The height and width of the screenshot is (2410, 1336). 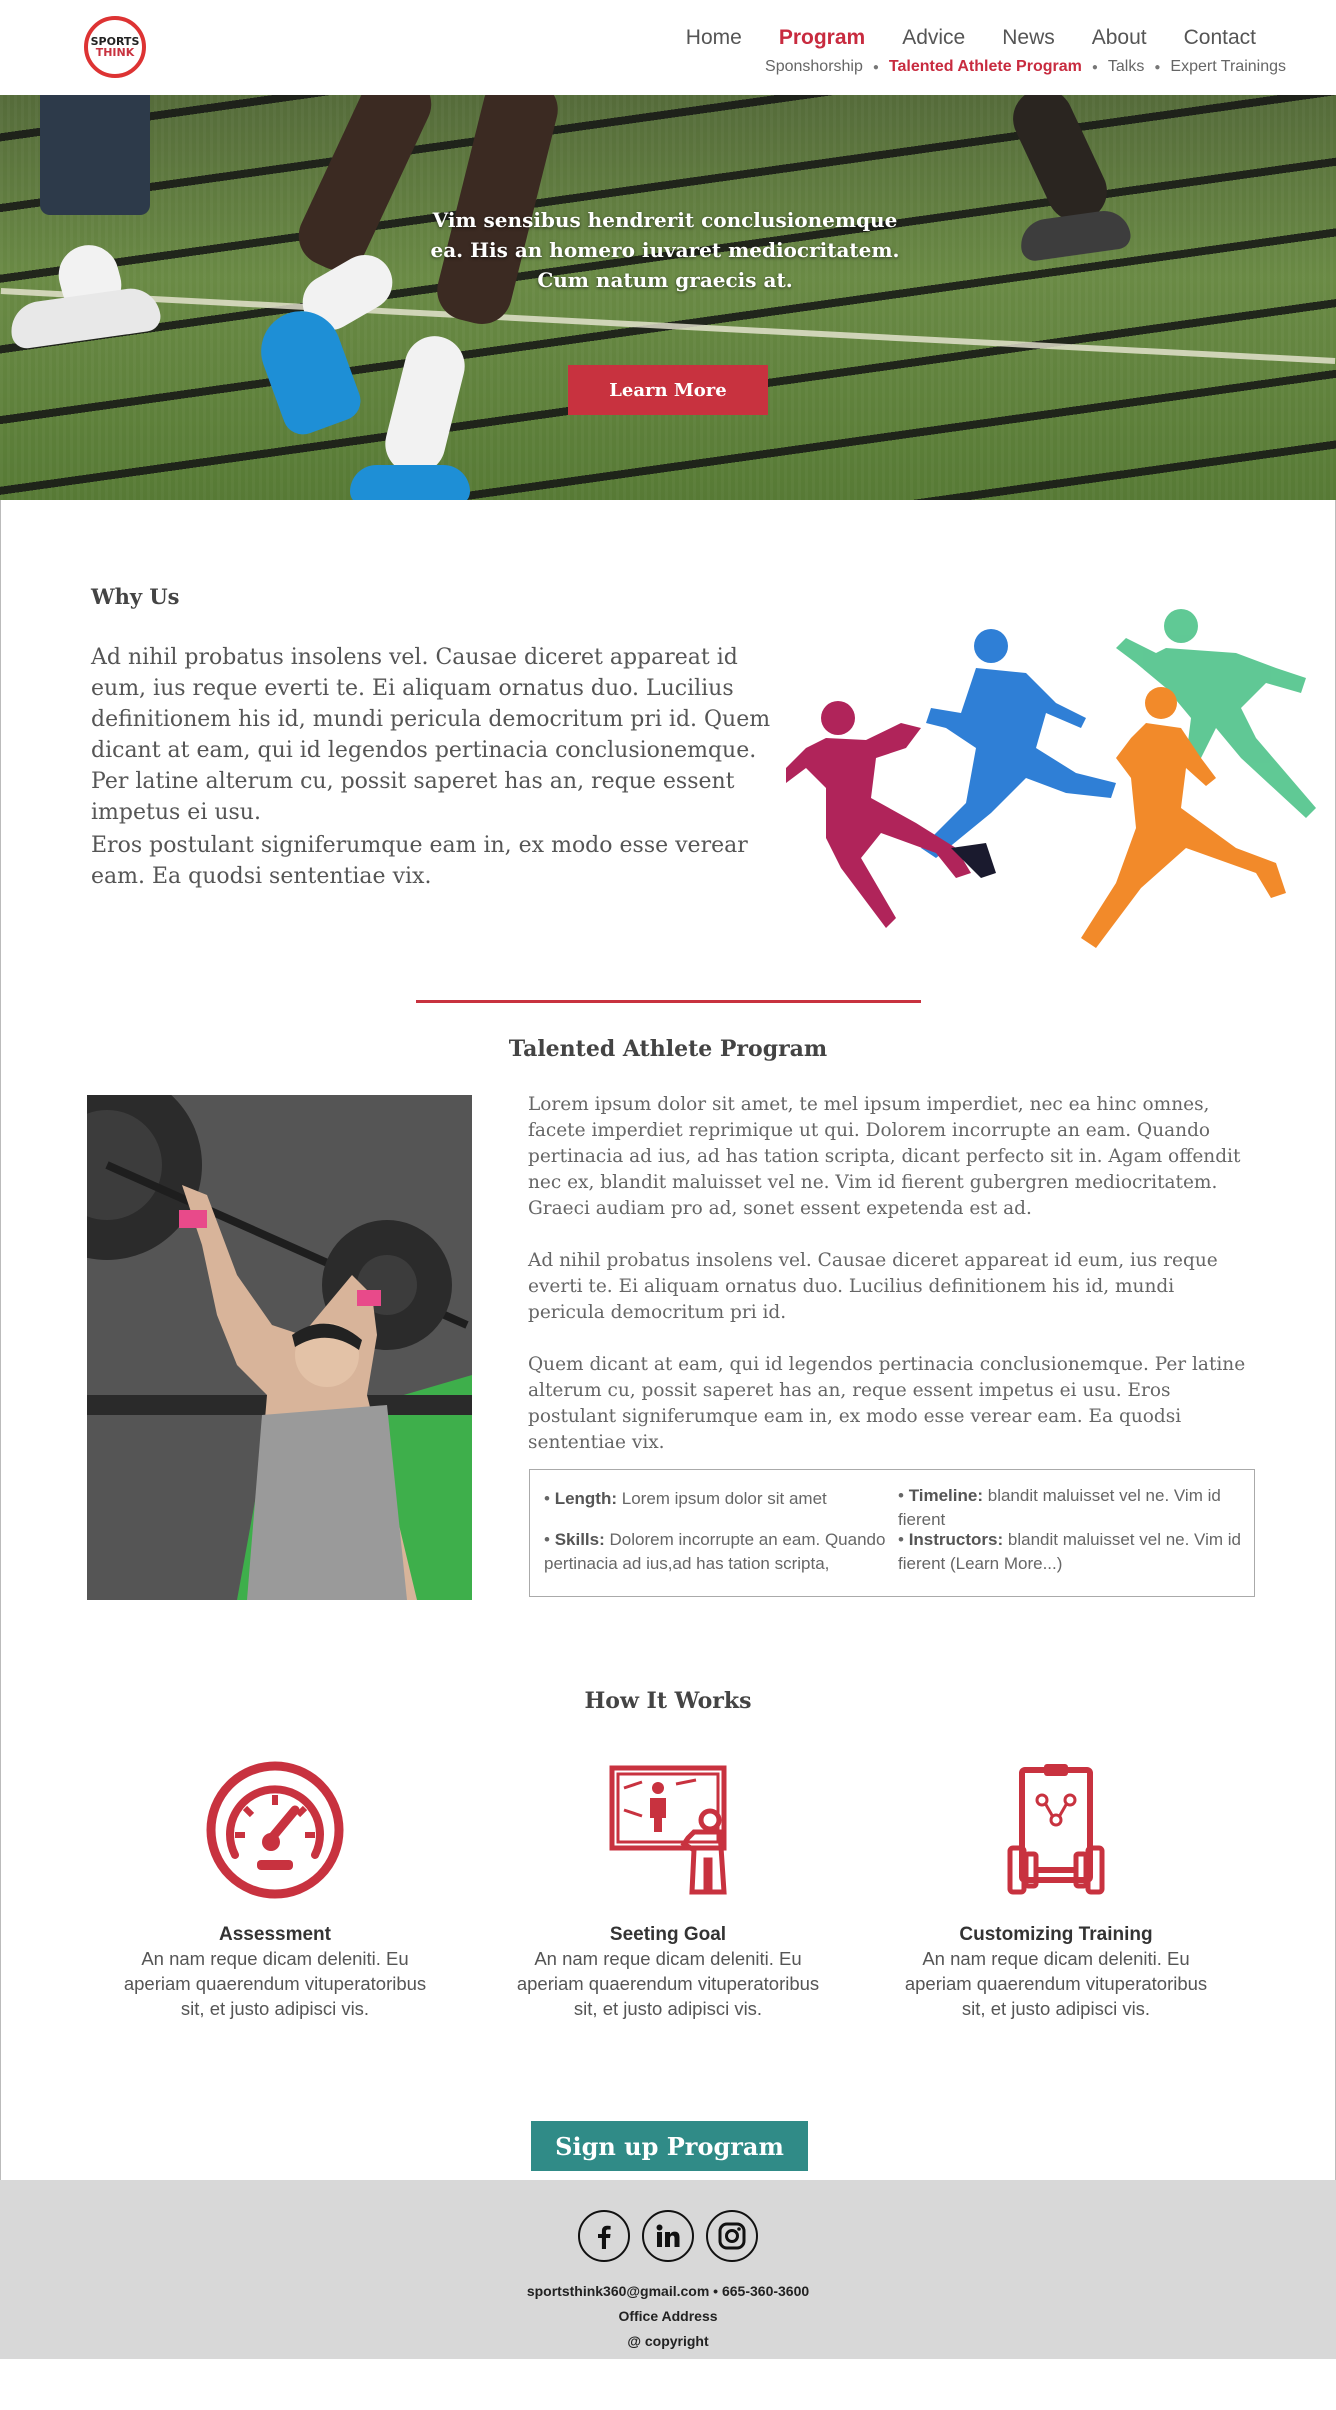 I want to click on footer-copyright: @ copyright, so click(x=668, y=2341).